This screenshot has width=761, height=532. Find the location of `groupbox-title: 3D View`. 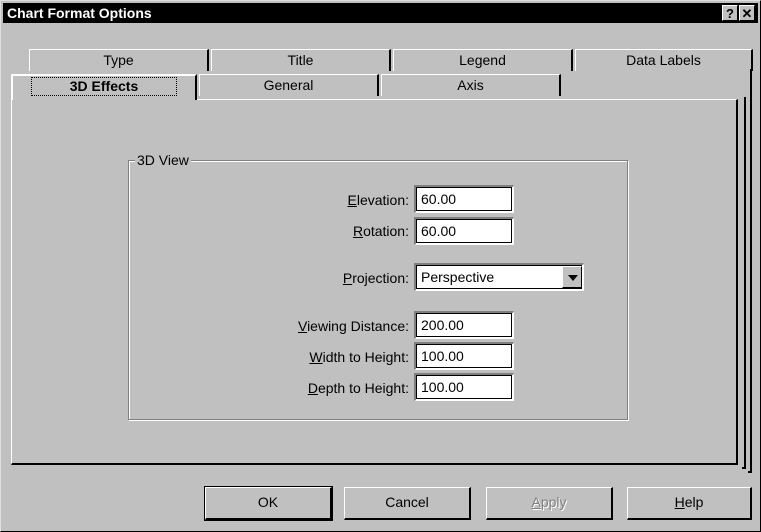

groupbox-title: 3D View is located at coordinates (163, 160).